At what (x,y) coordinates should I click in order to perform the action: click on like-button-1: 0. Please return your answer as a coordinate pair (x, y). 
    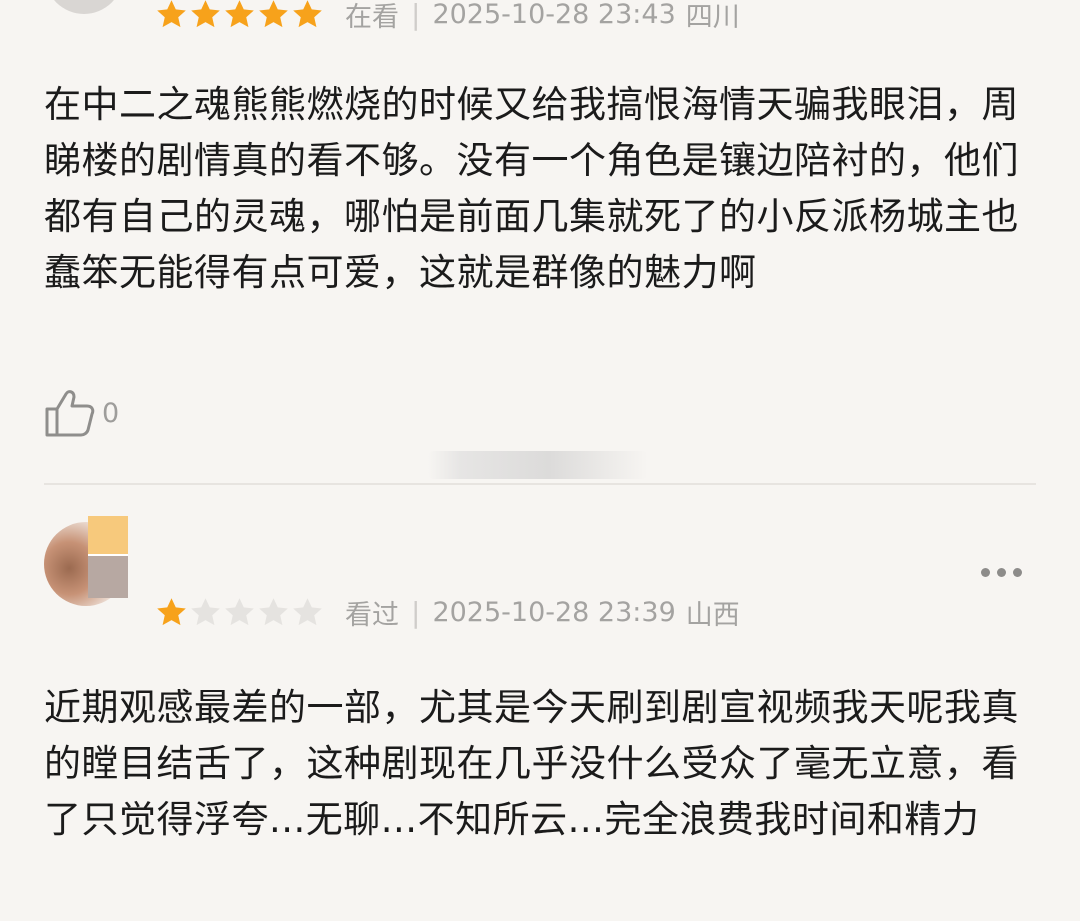
    Looking at the image, I should click on (81, 413).